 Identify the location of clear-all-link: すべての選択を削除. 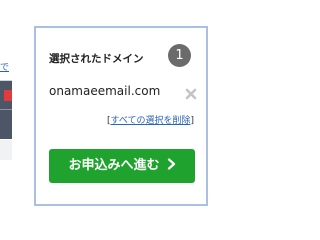
(150, 121).